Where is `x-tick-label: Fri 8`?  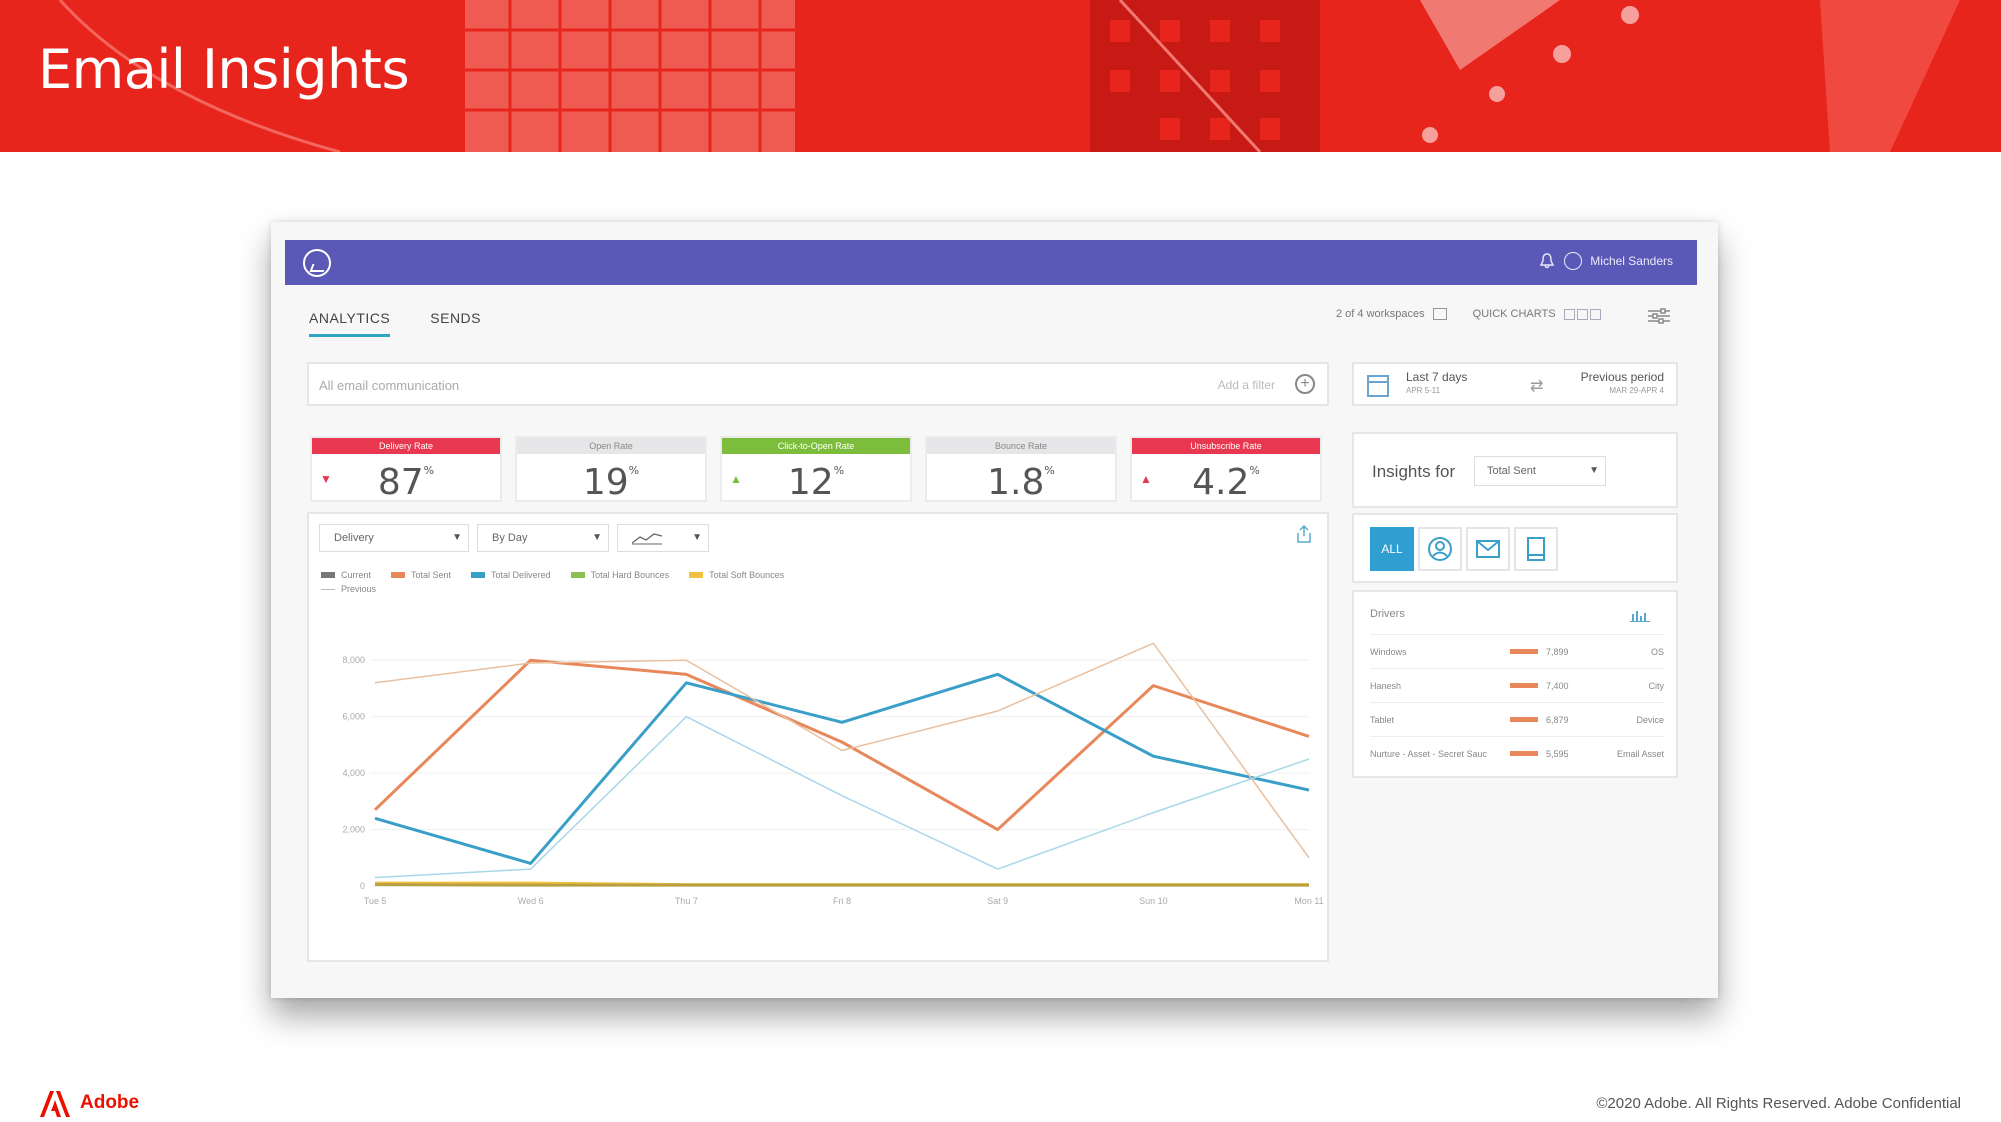 x-tick-label: Fri 8 is located at coordinates (842, 901).